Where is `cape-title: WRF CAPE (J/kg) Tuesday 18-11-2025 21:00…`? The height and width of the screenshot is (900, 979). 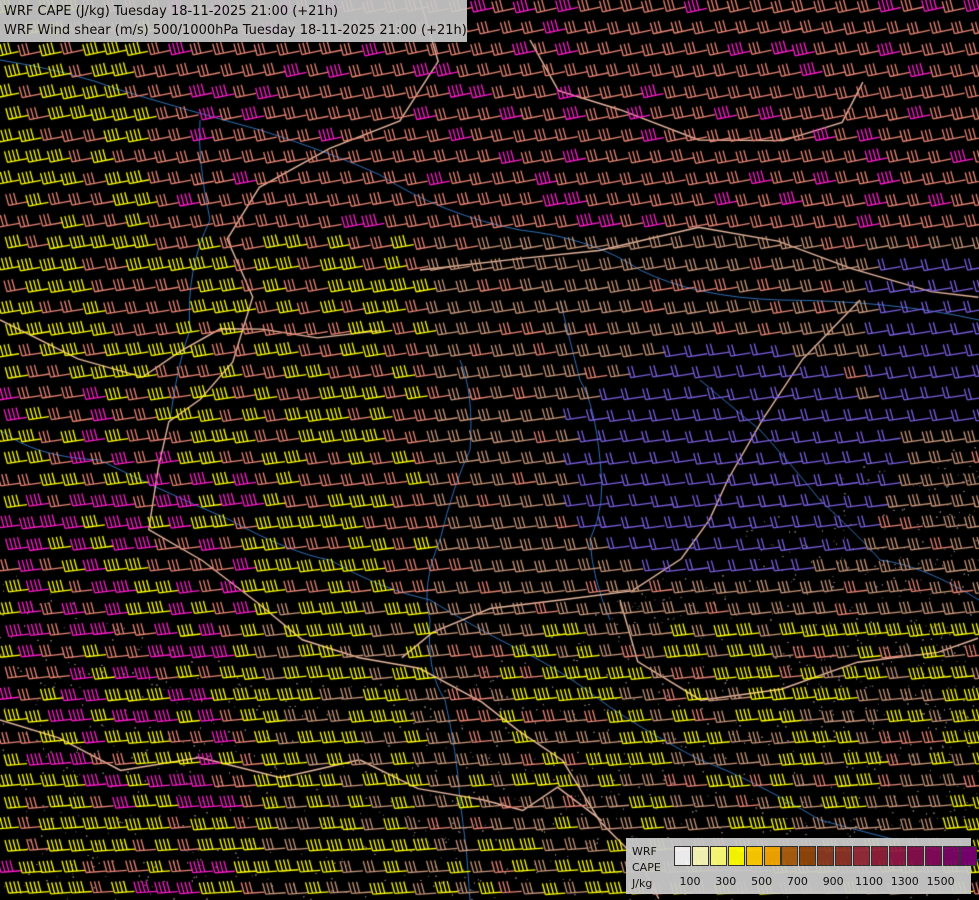
cape-title: WRF CAPE (J/kg) Tuesday 18-11-2025 21:00… is located at coordinates (171, 11).